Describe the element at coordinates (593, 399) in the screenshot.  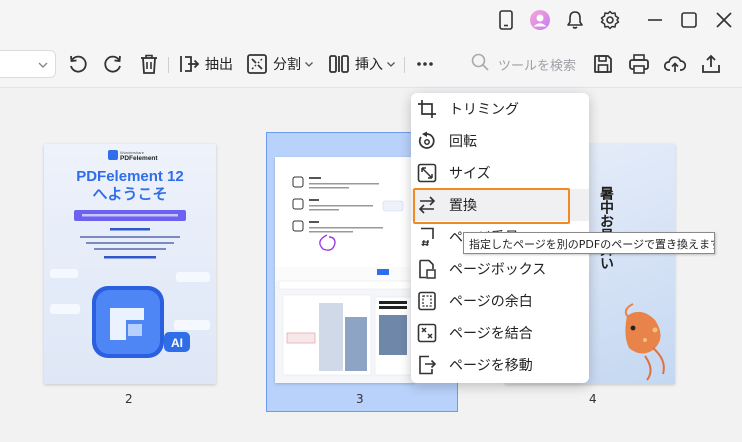
I see `page-number-4: 4` at that location.